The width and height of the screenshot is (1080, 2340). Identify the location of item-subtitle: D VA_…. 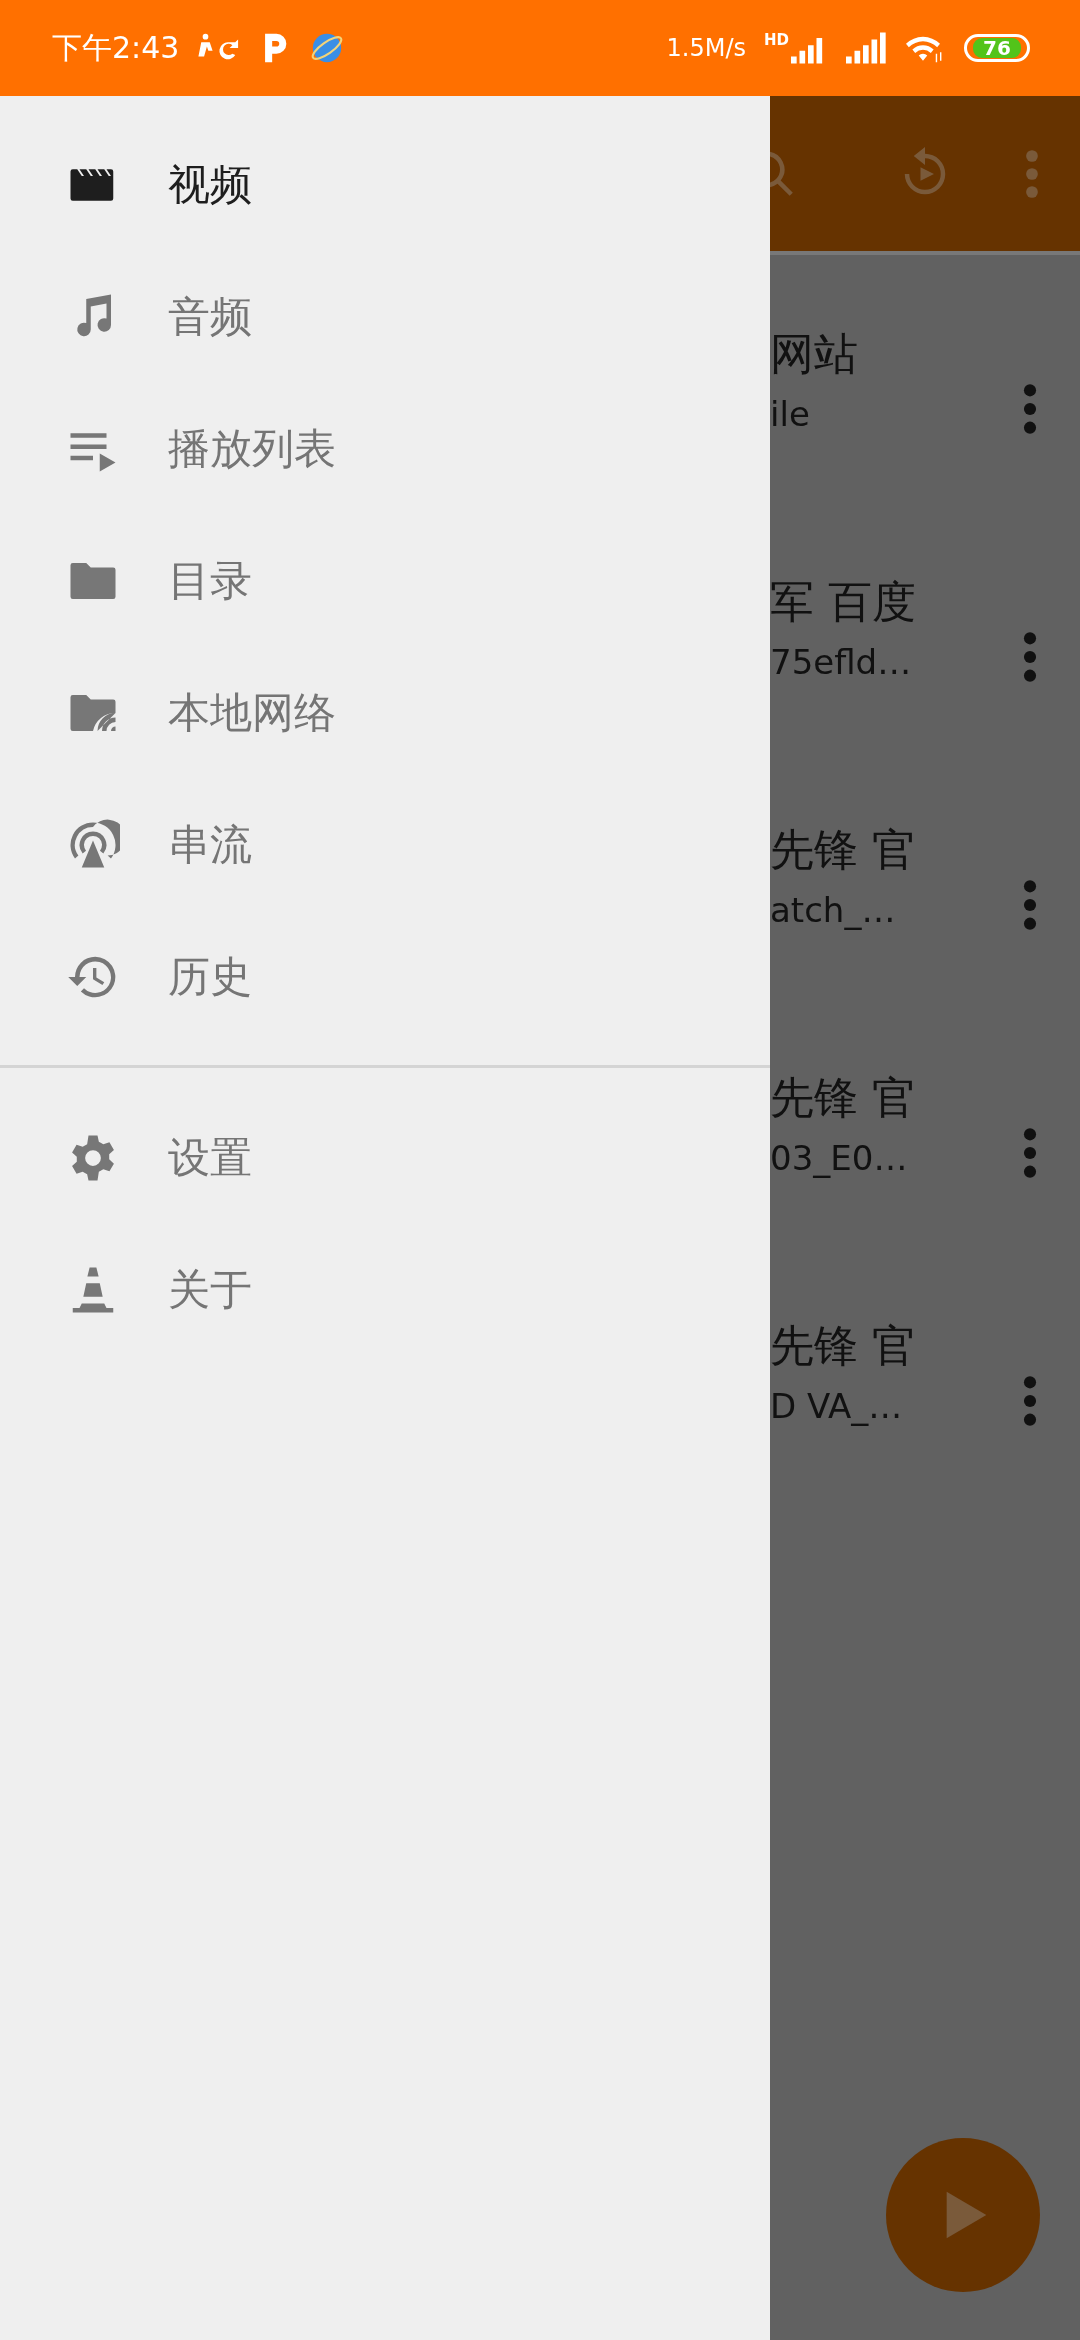
(837, 1405).